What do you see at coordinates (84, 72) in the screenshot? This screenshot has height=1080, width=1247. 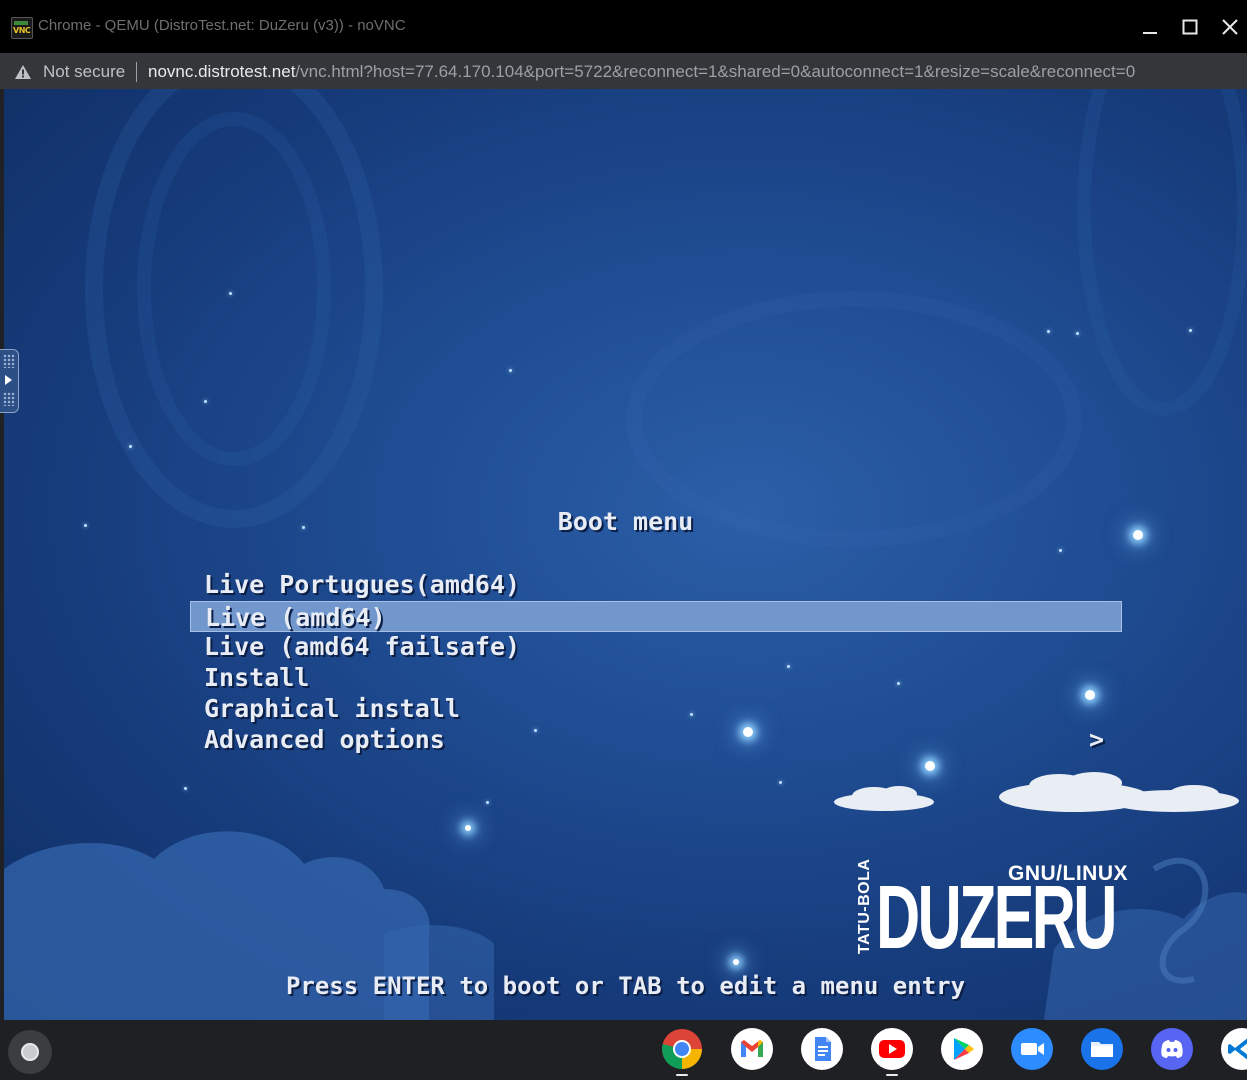 I see `security-status: Not secure` at bounding box center [84, 72].